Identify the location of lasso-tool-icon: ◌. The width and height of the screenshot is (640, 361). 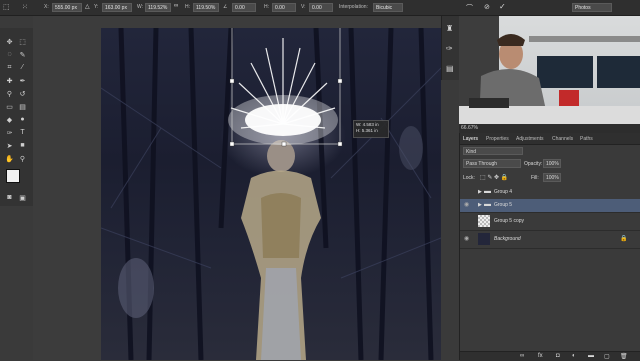
(9, 54).